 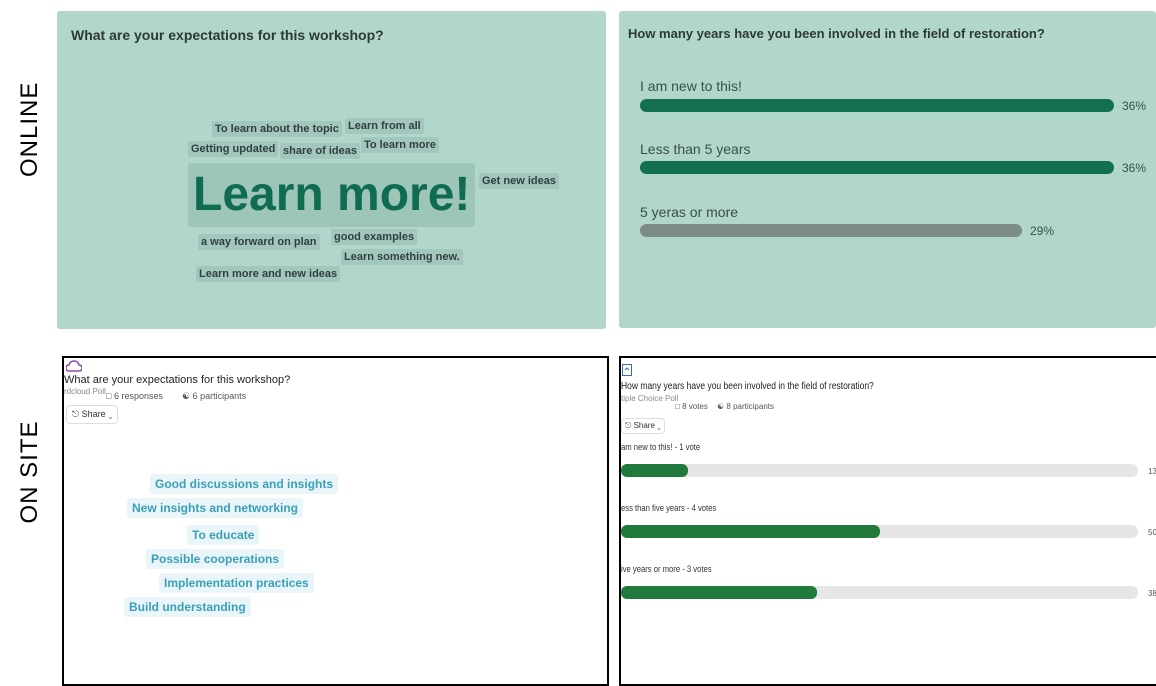 I want to click on cloud-word: Implementation practices, so click(x=236, y=583).